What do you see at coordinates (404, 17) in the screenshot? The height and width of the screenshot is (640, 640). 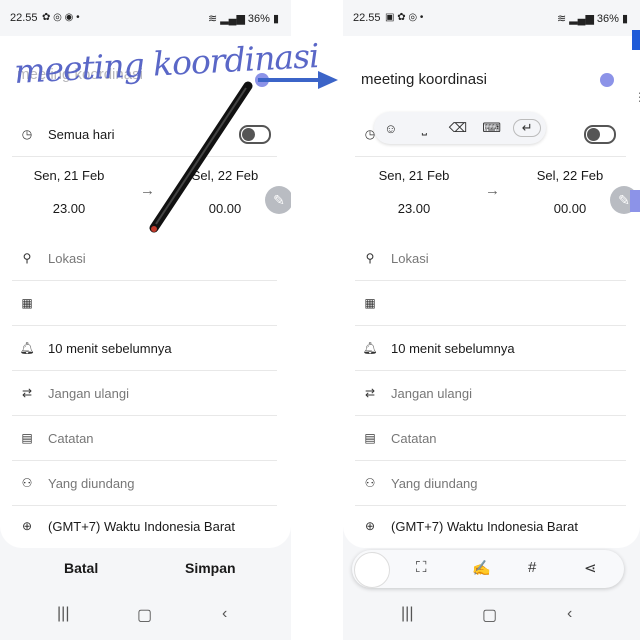 I see `notification-icons: ▣ ✿ ◎ •` at bounding box center [404, 17].